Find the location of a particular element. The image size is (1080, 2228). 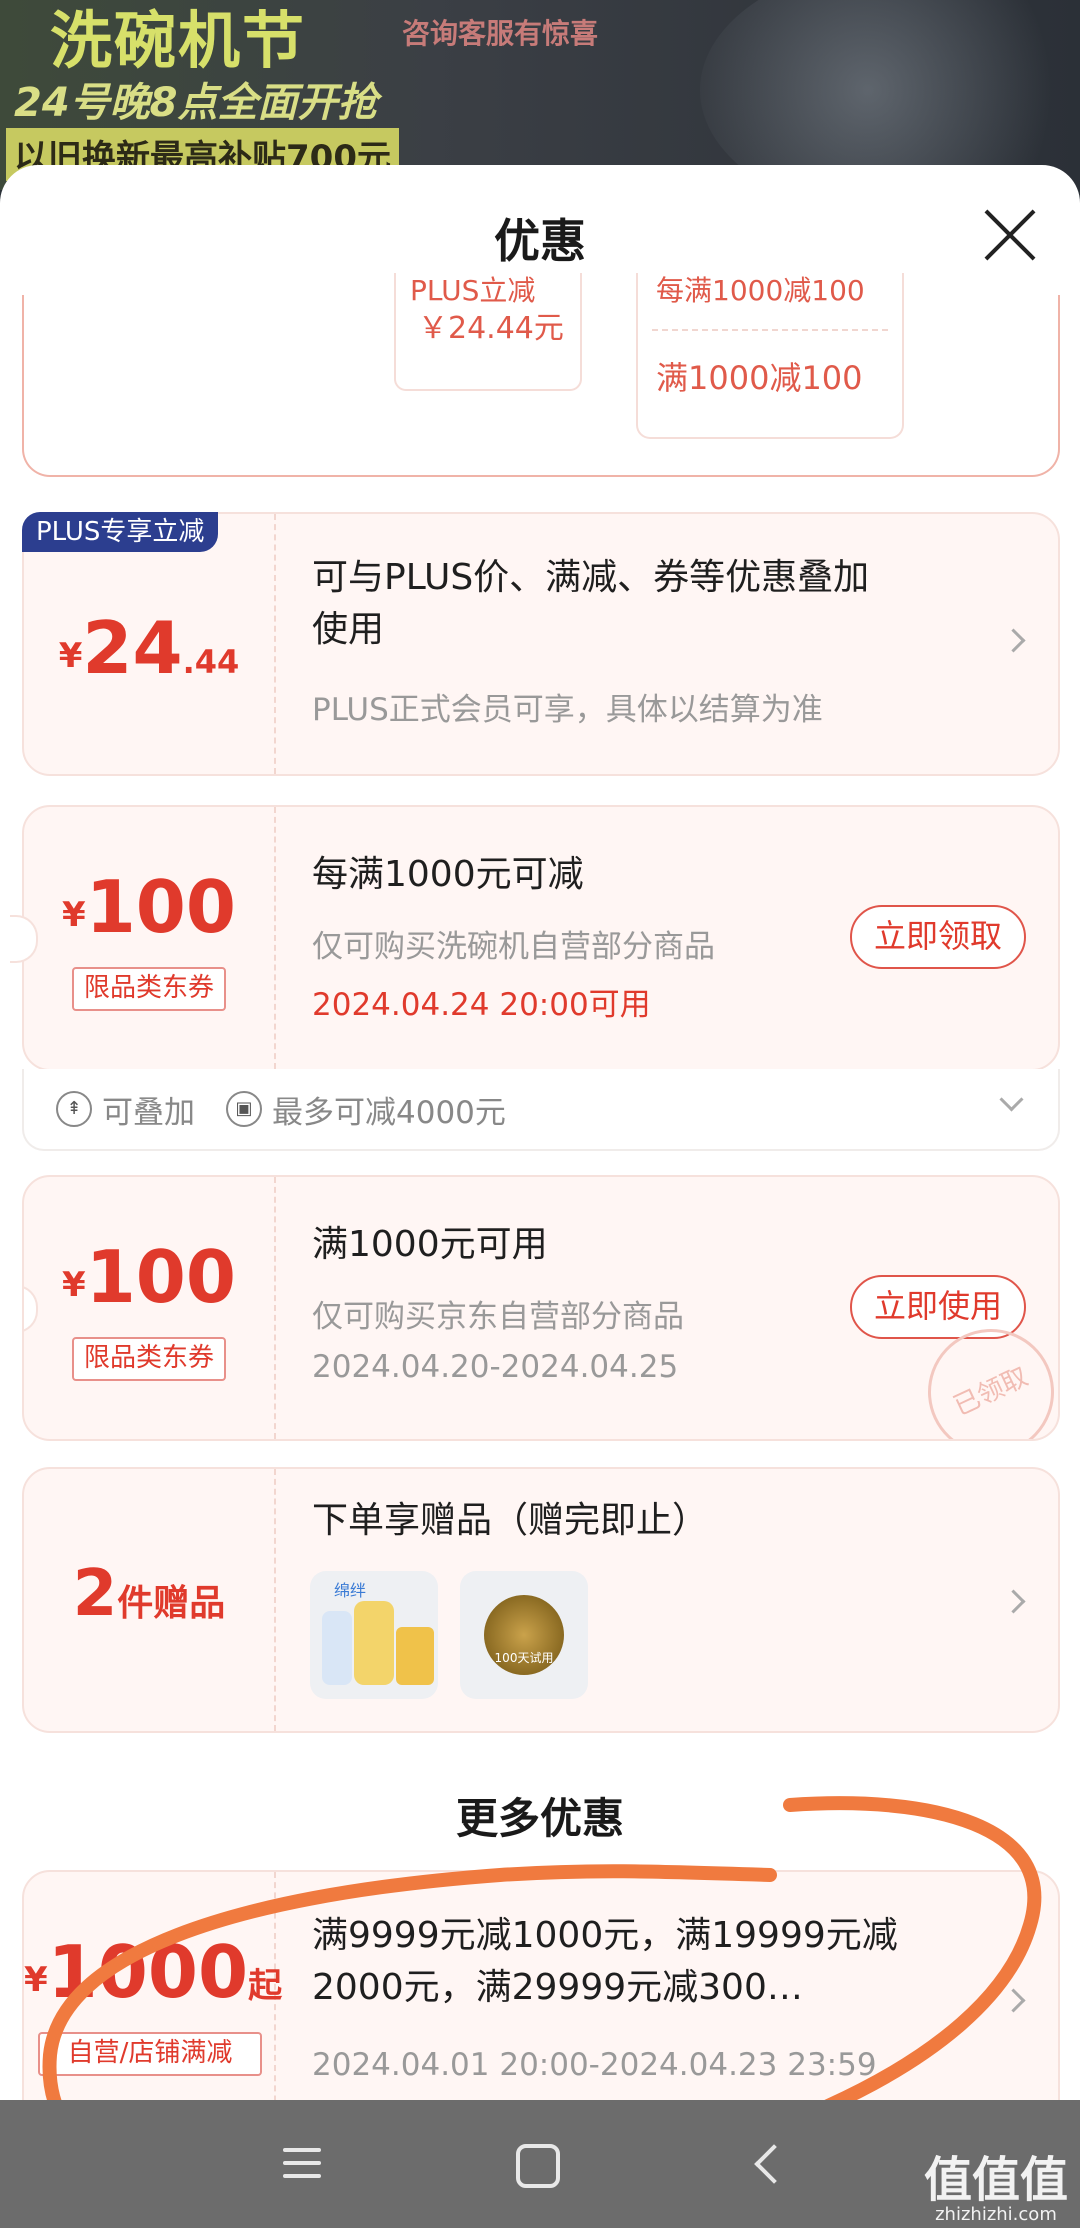

promo-banner: 洗碗机节 24号晚8点全面开抢 以旧换新最高补贴700元 咨询客服有惊喜 is located at coordinates (540, 95).